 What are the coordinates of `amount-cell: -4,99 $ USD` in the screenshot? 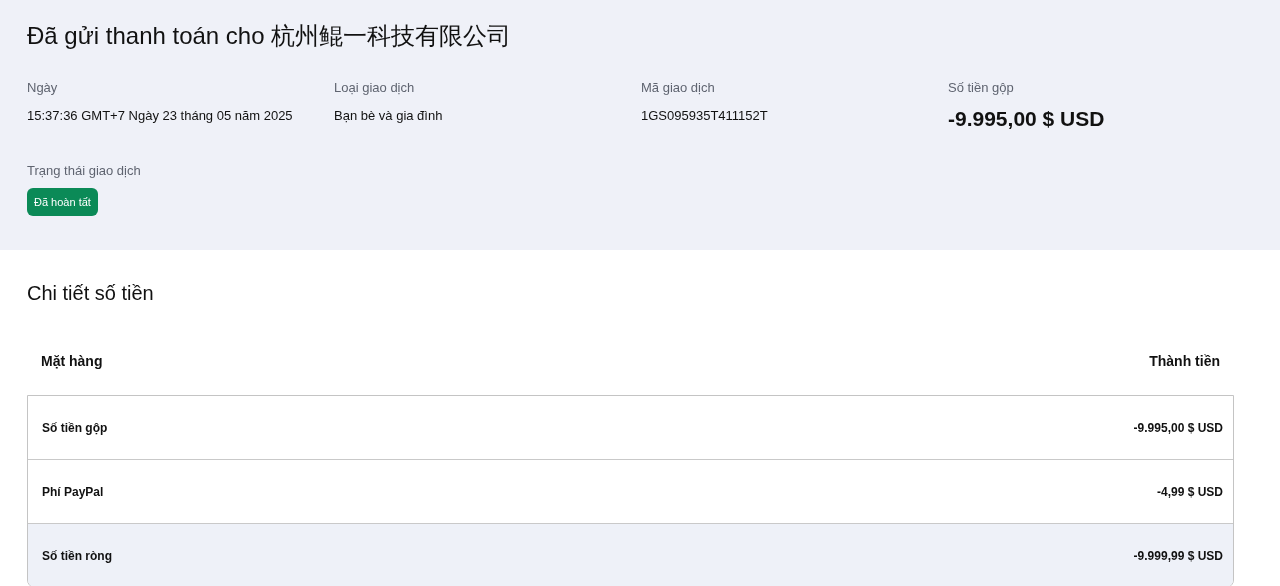 It's located at (1189, 491).